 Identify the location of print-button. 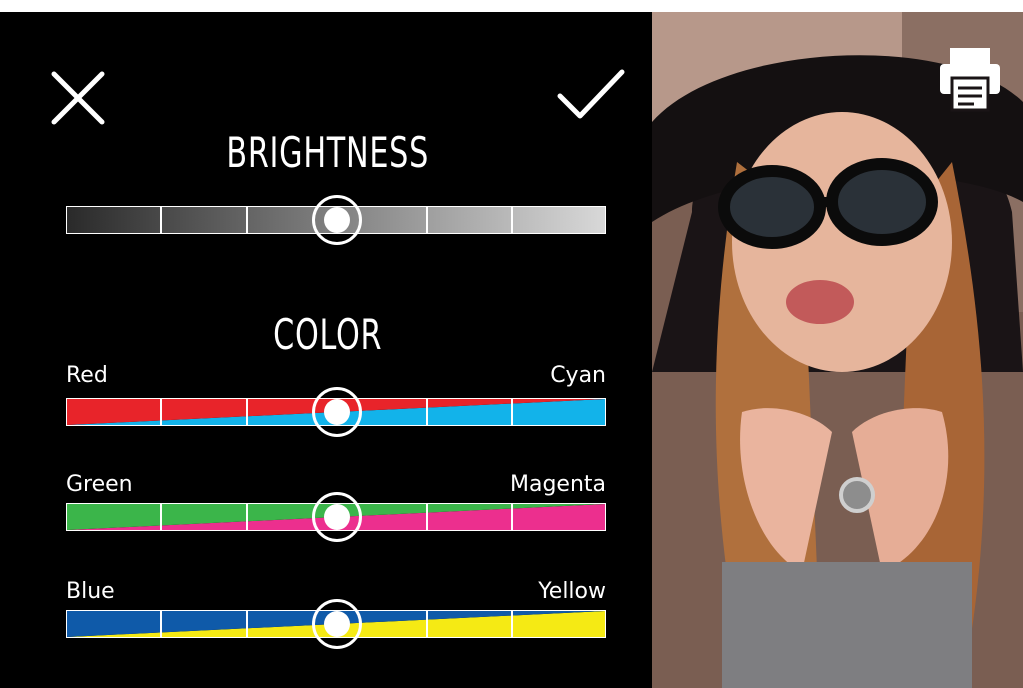
(970, 79).